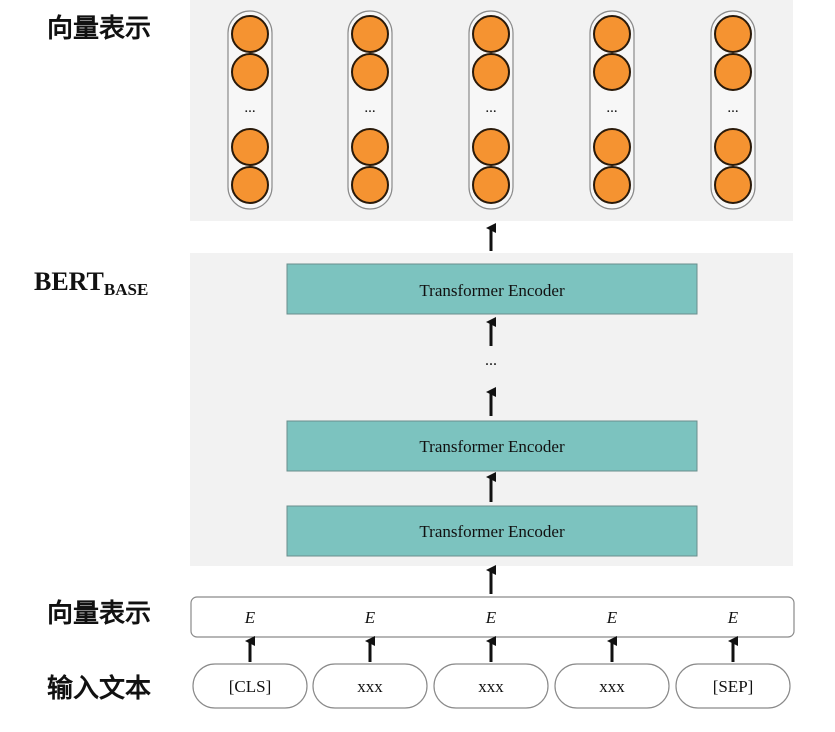 The width and height of the screenshot is (835, 732). Describe the element at coordinates (250, 686) in the screenshot. I see `token-label: [CLS]` at that location.